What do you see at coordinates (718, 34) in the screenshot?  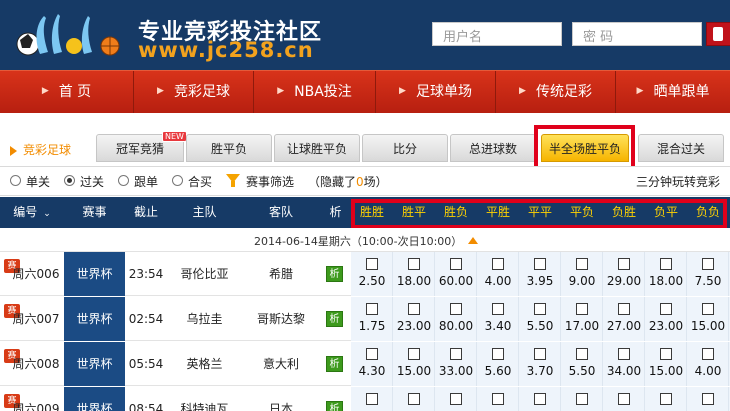 I see `login-button` at bounding box center [718, 34].